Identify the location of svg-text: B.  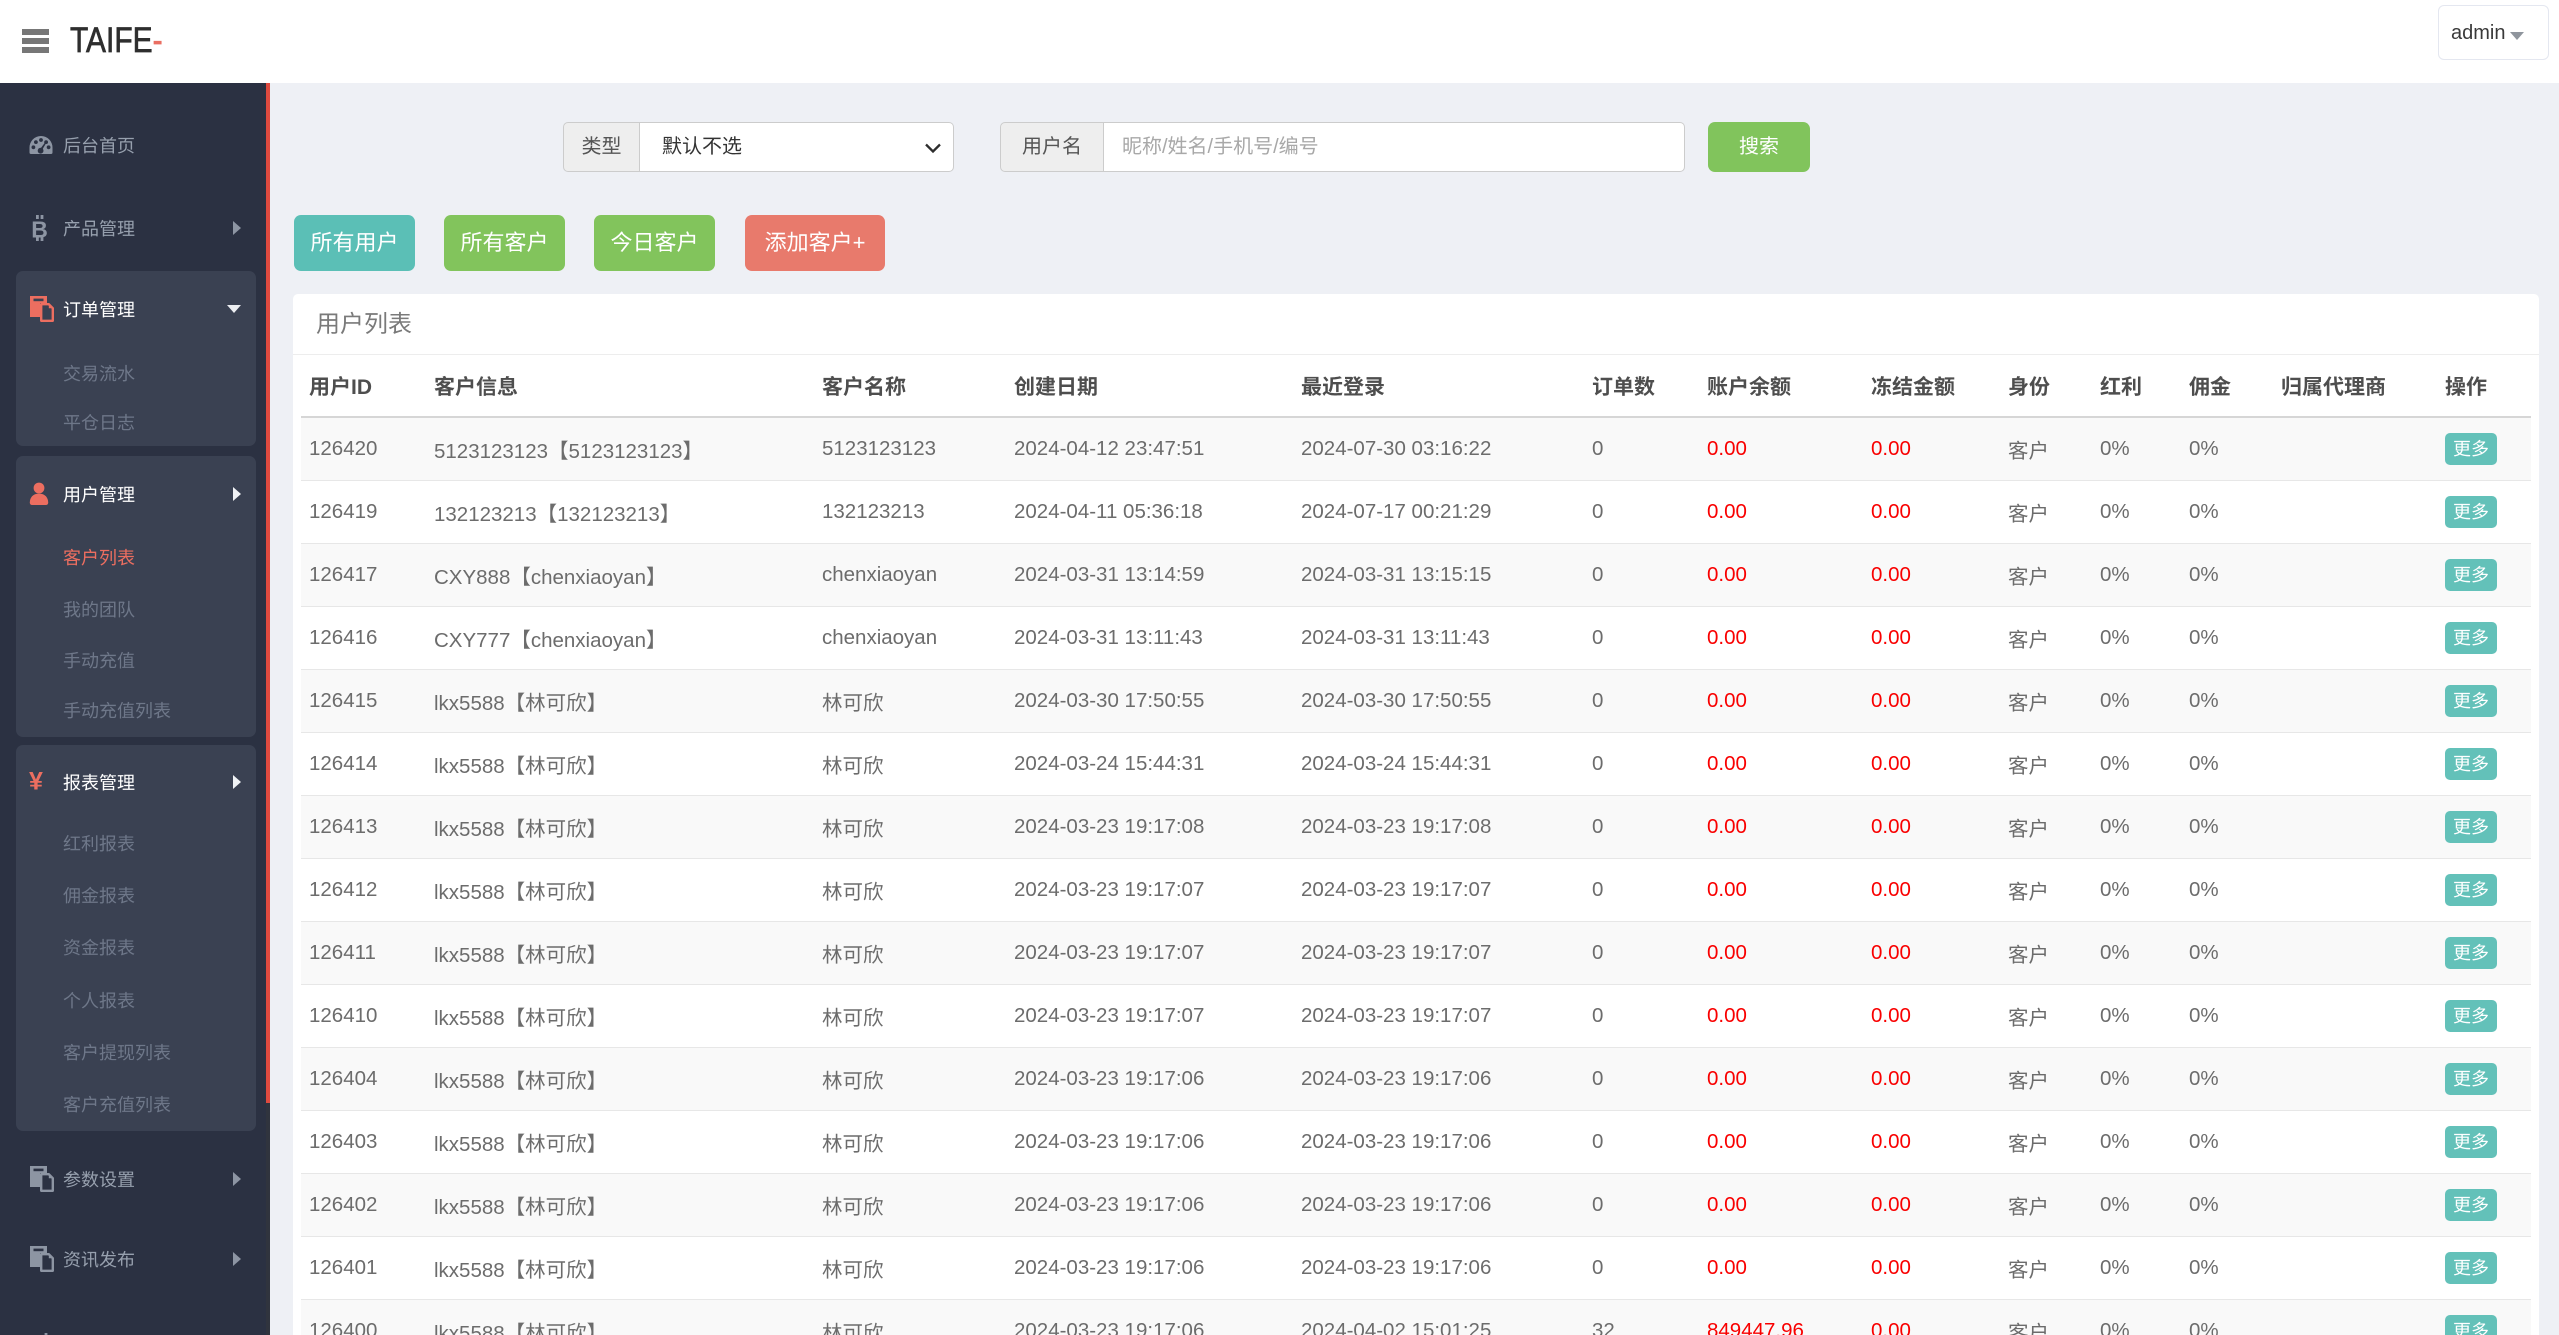
(39, 229).